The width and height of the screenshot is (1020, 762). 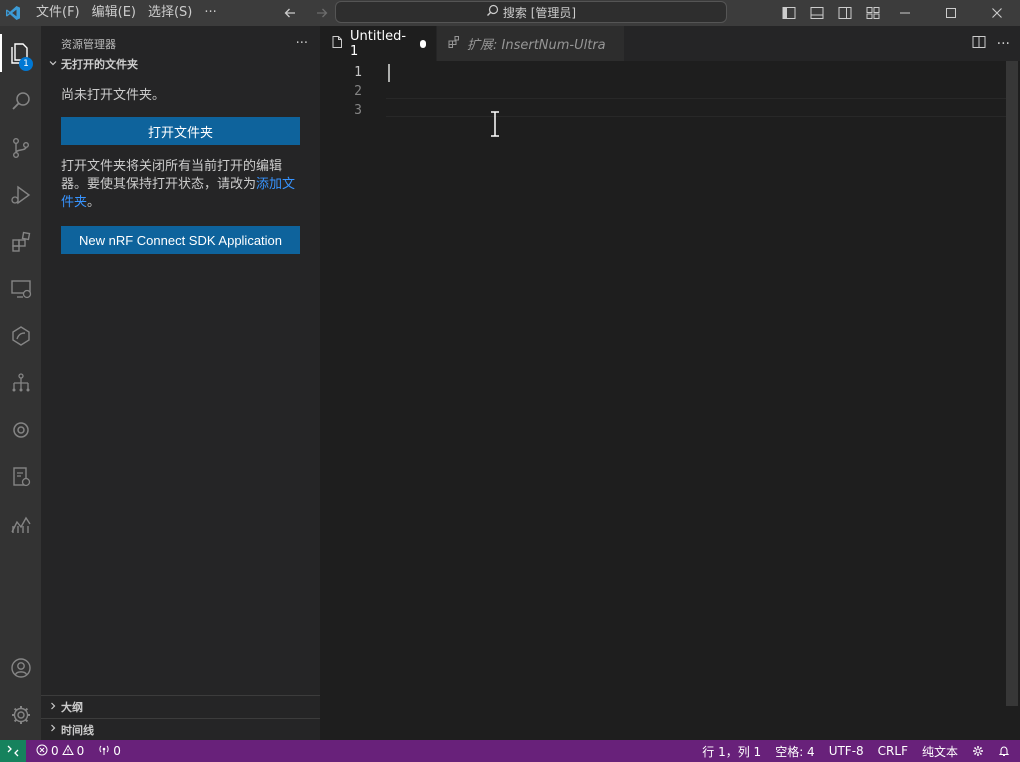 I want to click on outline-title: 大纲, so click(x=72, y=707).